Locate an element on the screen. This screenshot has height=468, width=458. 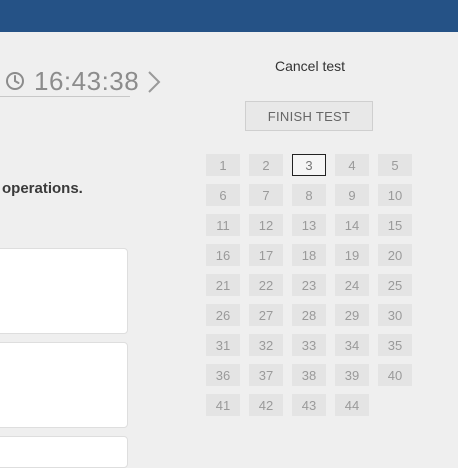
question-nav-item: 35 is located at coordinates (395, 345).